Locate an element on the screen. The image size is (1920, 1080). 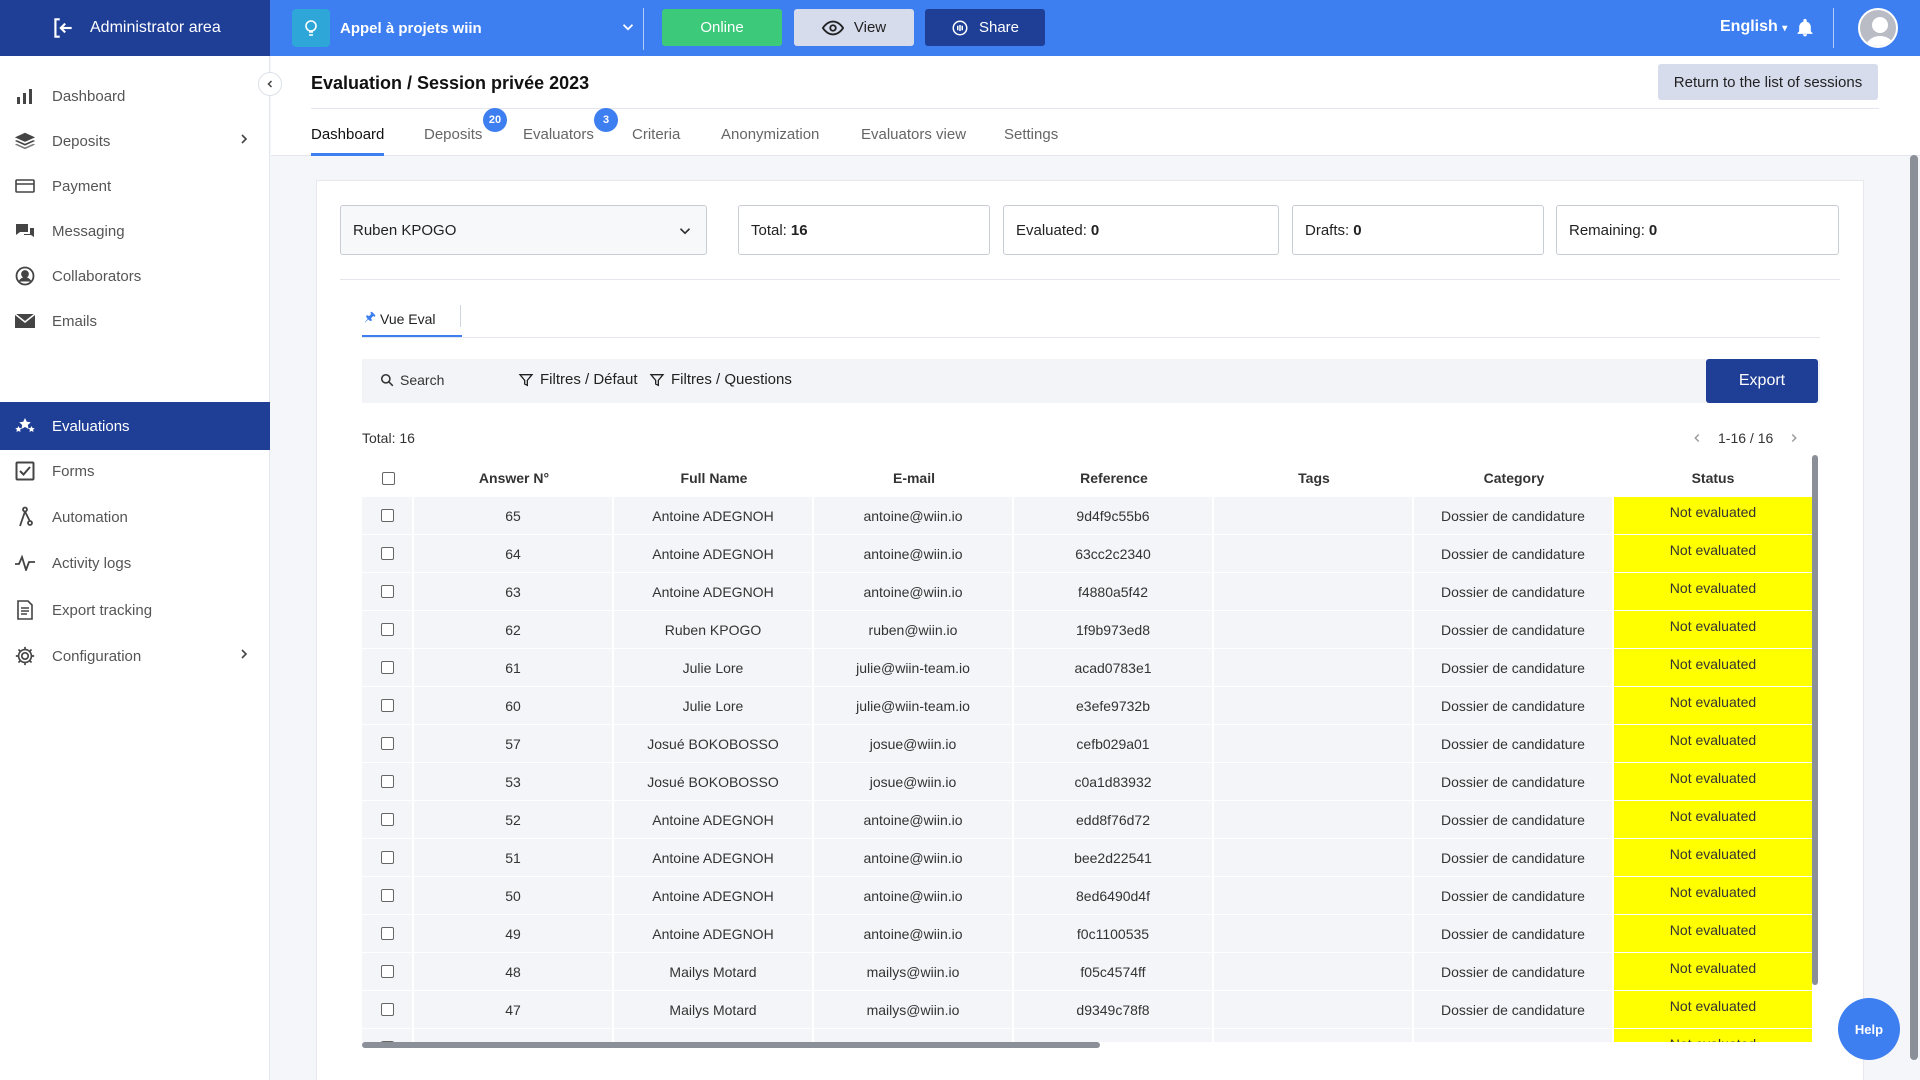
table-row: Not evaluated is located at coordinates (1087, 1035).